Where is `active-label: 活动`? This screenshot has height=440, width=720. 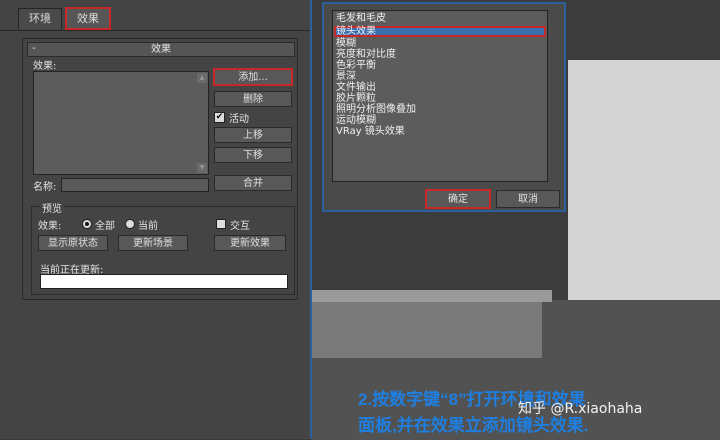 active-label: 活动 is located at coordinates (239, 119).